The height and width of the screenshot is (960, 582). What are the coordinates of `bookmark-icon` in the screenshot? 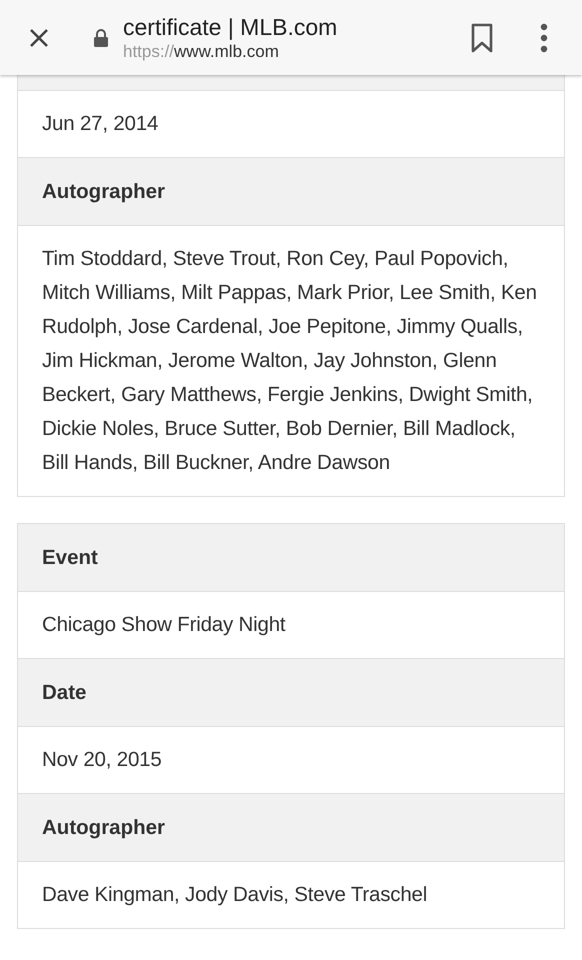 It's located at (482, 37).